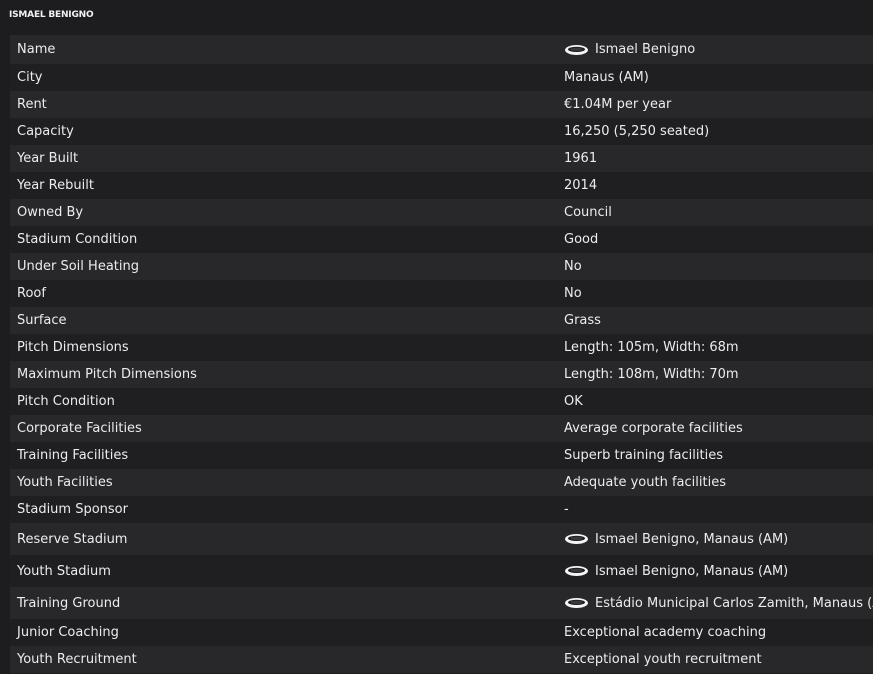  Describe the element at coordinates (718, 185) in the screenshot. I see `row-value: 2014` at that location.